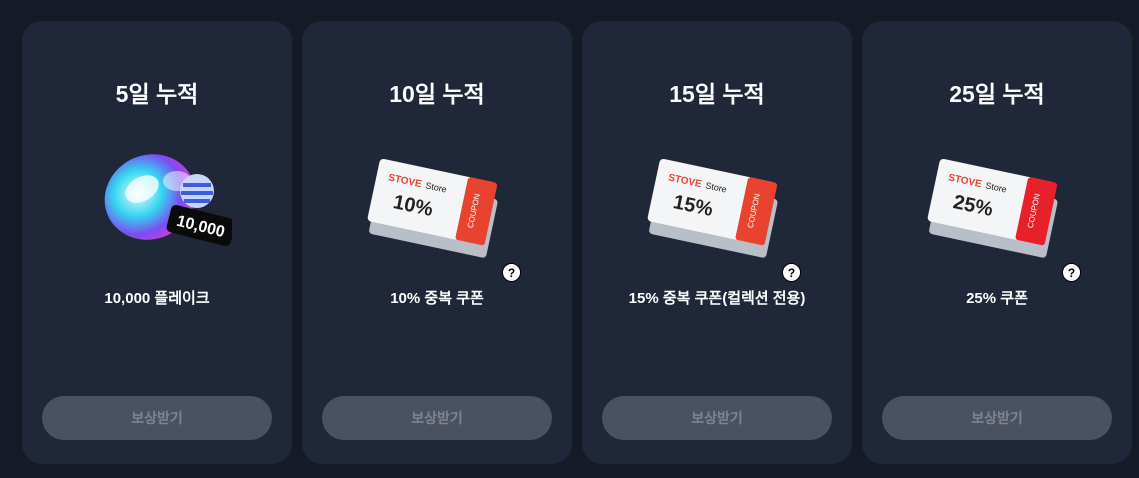  I want to click on reward-label: 10,000 플레이크, so click(157, 298).